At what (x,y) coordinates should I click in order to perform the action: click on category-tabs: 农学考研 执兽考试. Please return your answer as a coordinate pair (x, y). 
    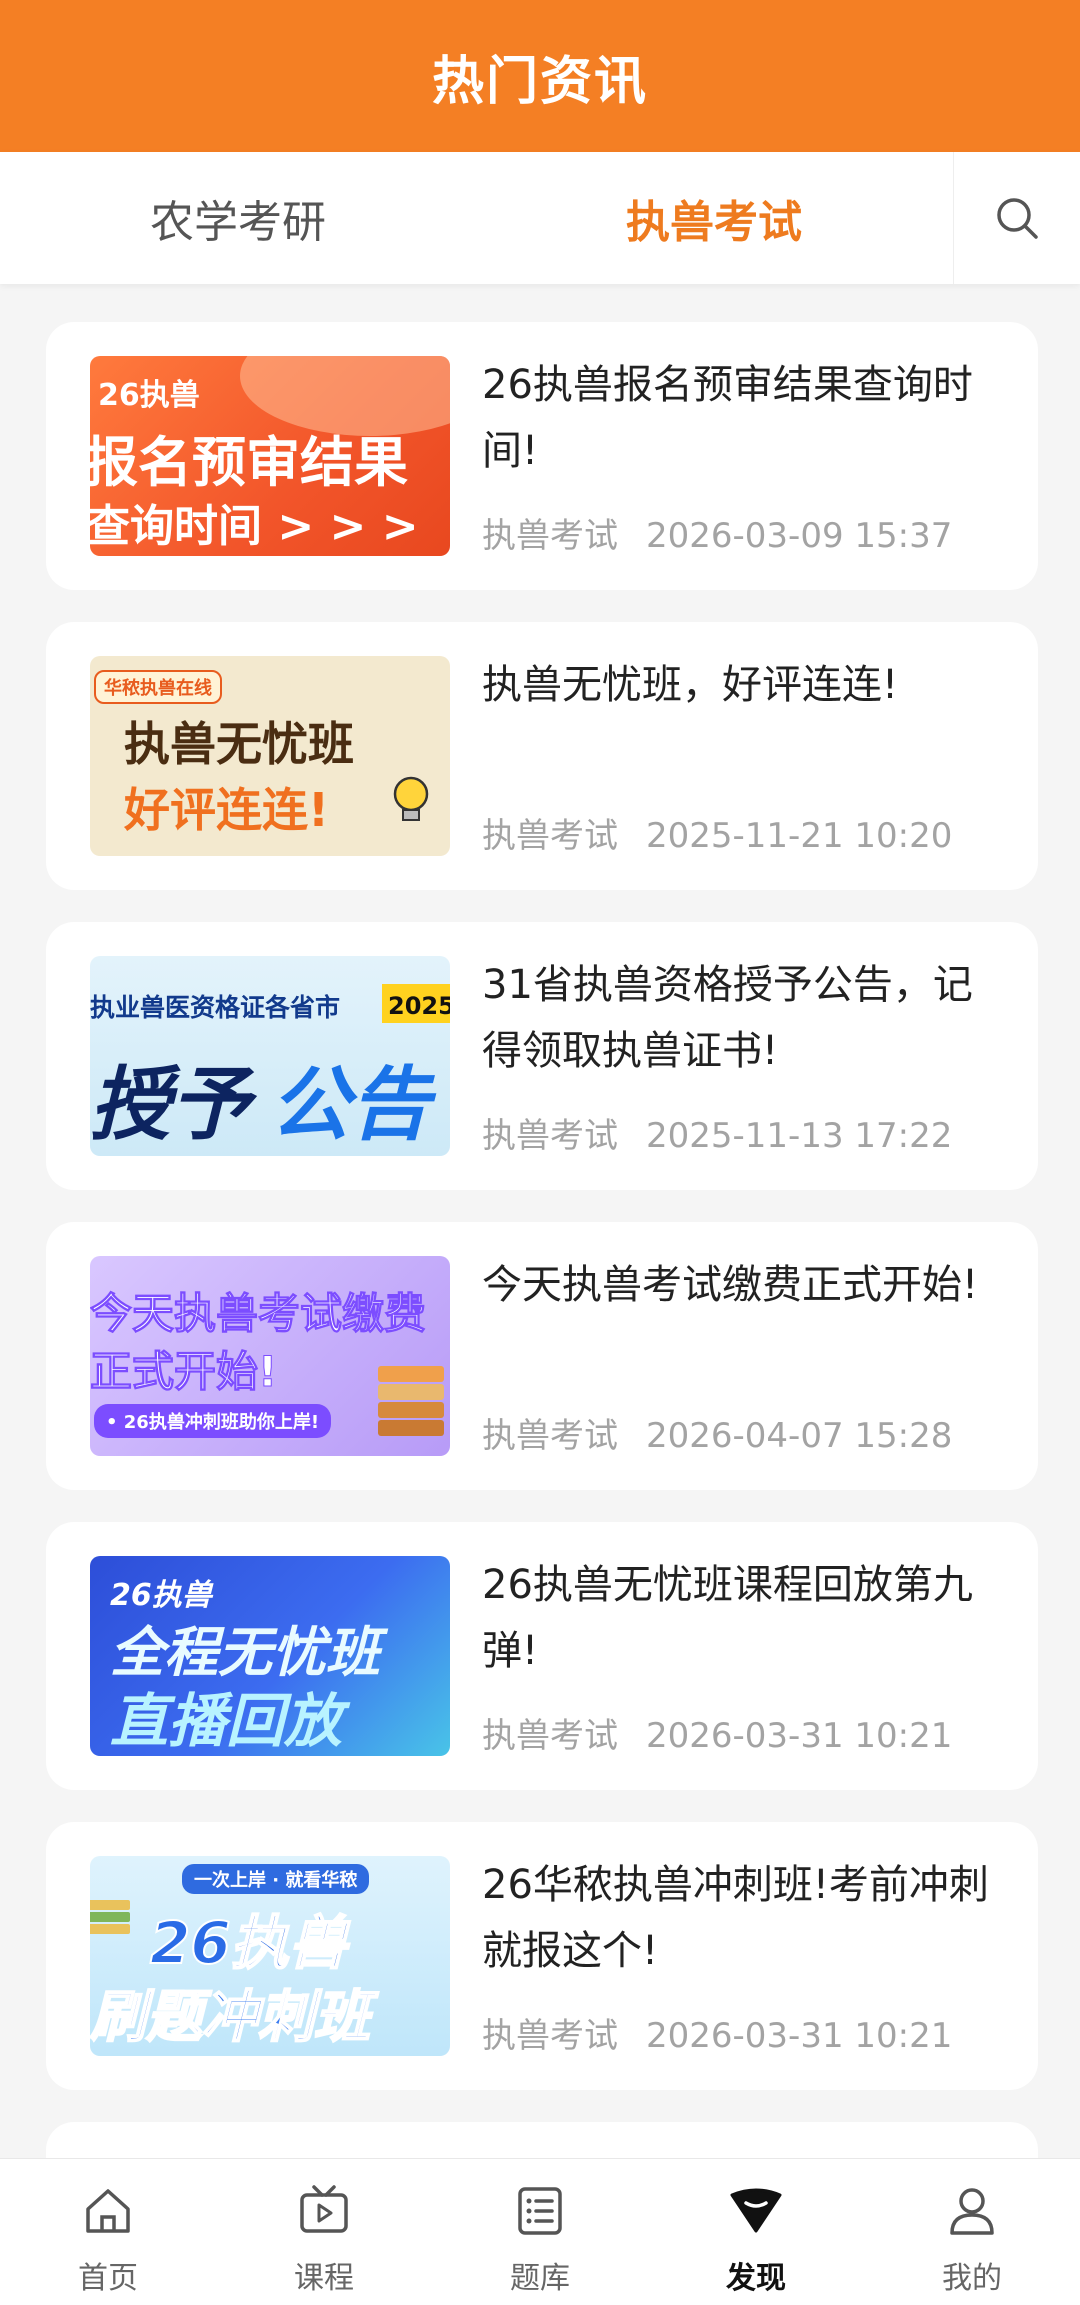
    Looking at the image, I should click on (540, 218).